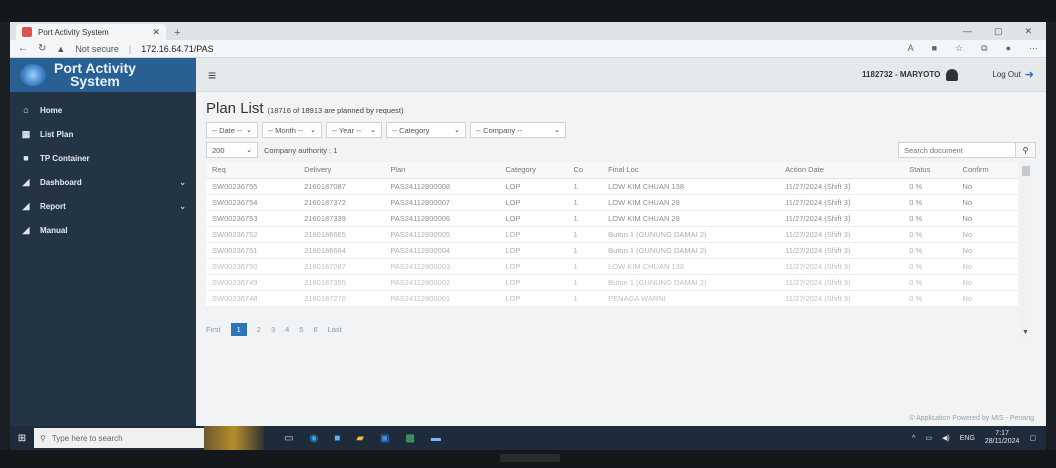  Describe the element at coordinates (301, 329) in the screenshot. I see `pager-page-5: 5` at that location.